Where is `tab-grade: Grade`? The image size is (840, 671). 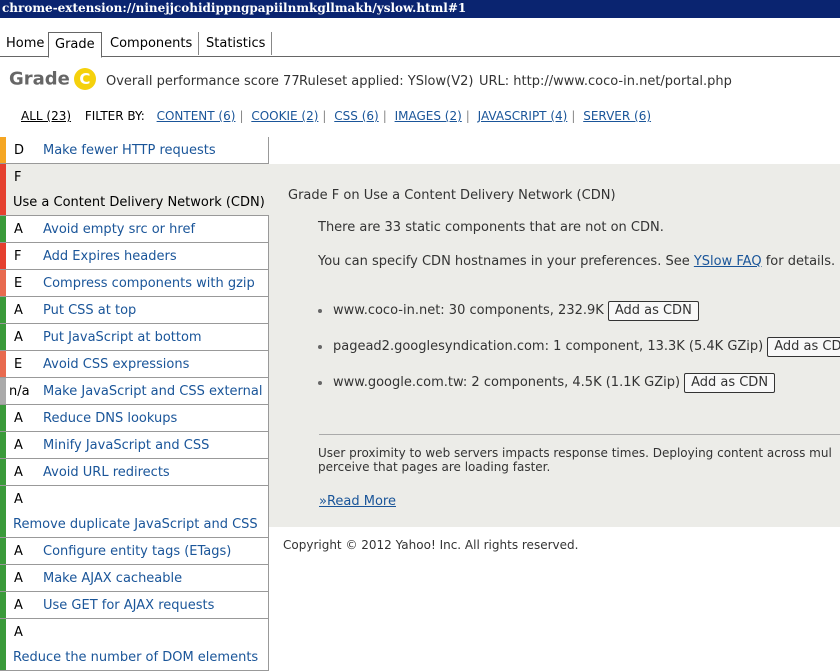
tab-grade: Grade is located at coordinates (75, 45).